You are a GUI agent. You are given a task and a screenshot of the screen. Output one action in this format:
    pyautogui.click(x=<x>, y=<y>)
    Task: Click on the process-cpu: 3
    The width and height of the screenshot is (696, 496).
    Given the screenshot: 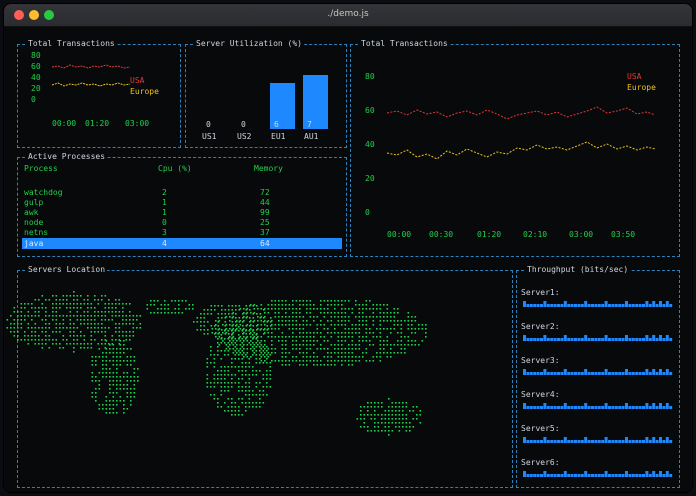 What is the action you would take?
    pyautogui.click(x=164, y=232)
    